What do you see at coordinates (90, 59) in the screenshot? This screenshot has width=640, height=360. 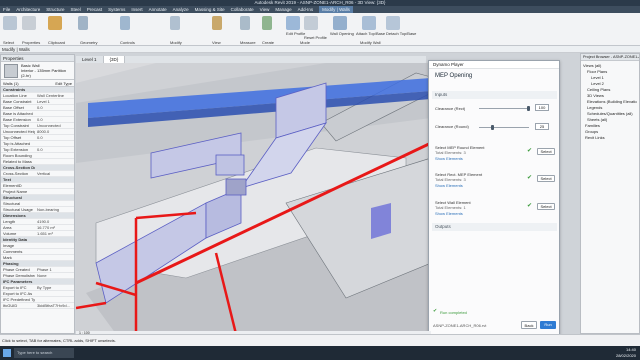 I see `tab-level-1: Level 1` at bounding box center [90, 59].